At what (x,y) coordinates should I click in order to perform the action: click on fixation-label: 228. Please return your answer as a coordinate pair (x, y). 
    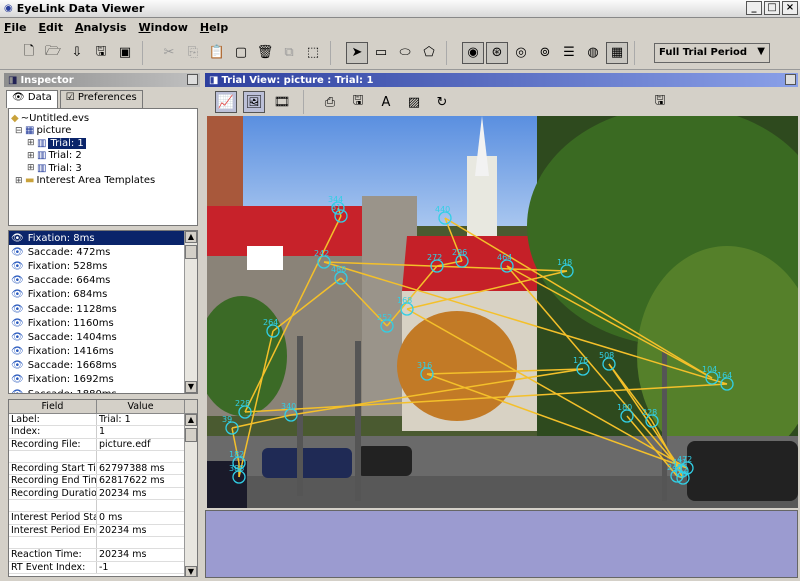
    Looking at the image, I should click on (242, 403).